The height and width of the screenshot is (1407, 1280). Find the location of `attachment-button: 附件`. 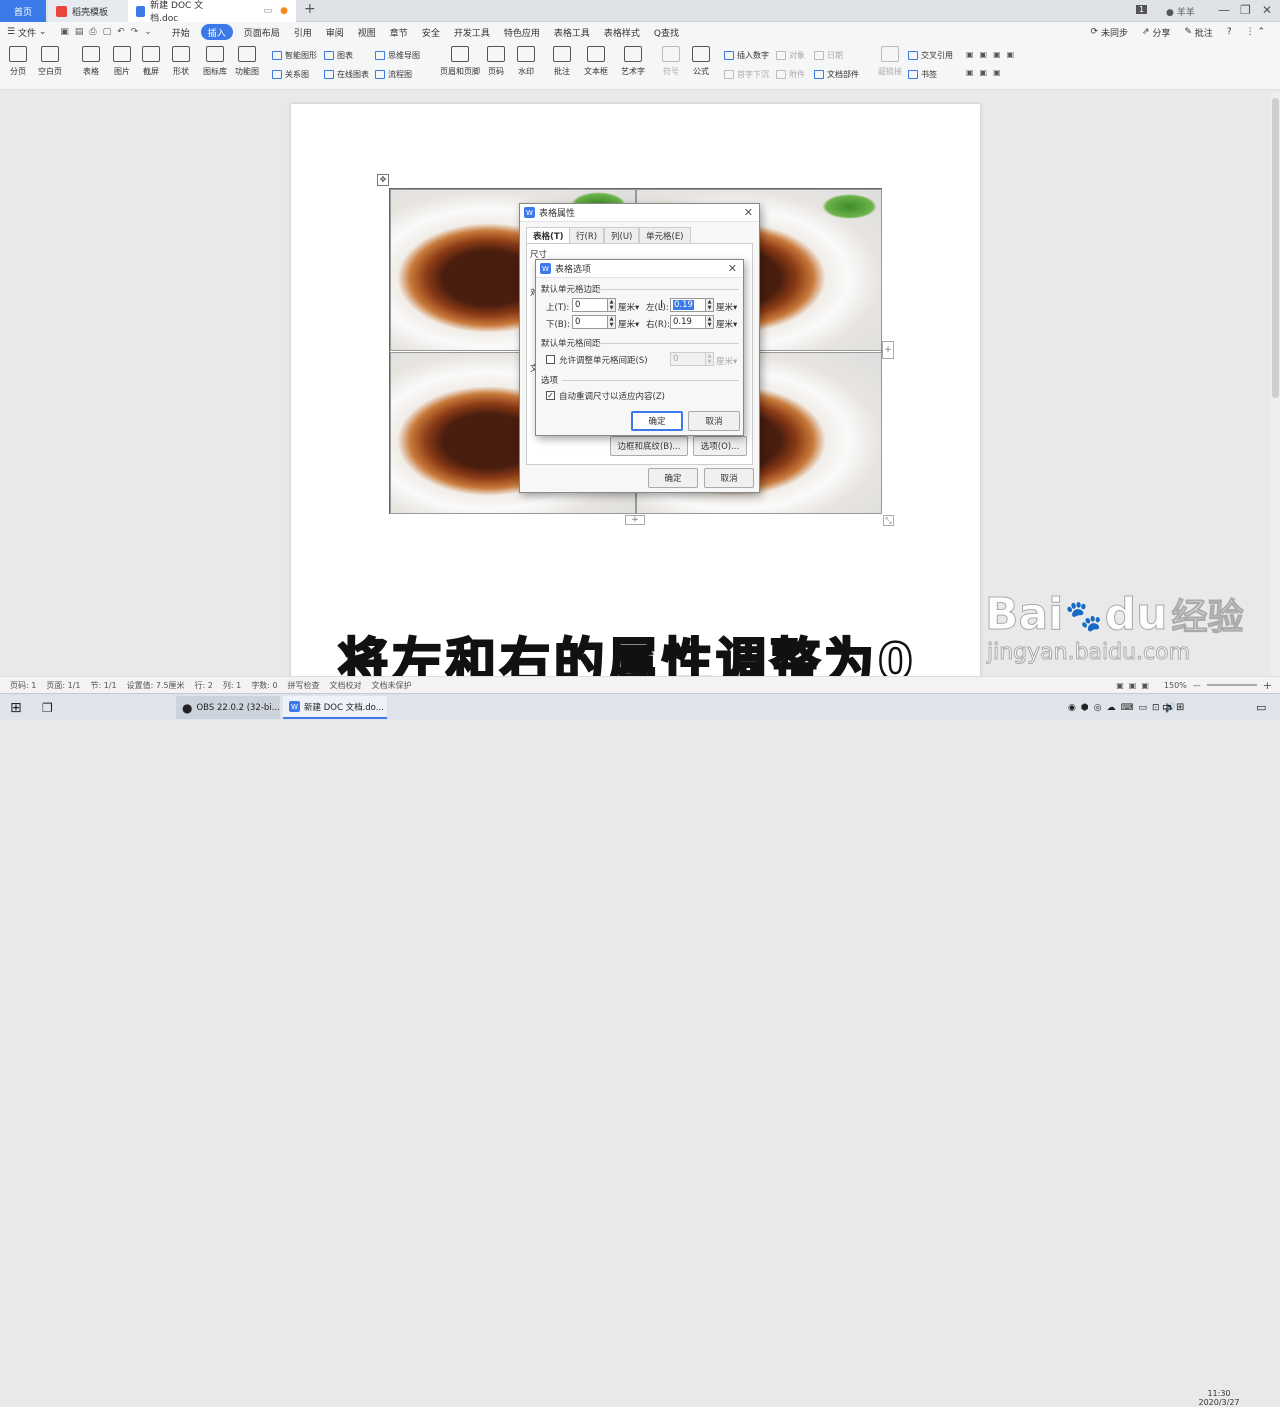

attachment-button: 附件 is located at coordinates (790, 74).